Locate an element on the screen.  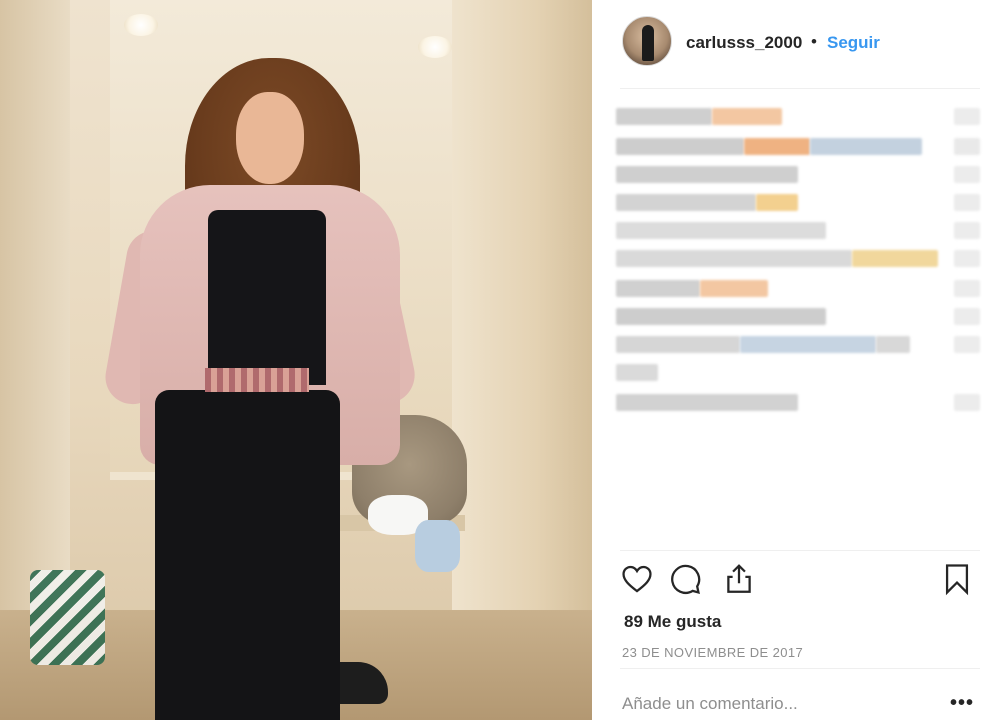
shopping-bag is located at coordinates (67, 617).